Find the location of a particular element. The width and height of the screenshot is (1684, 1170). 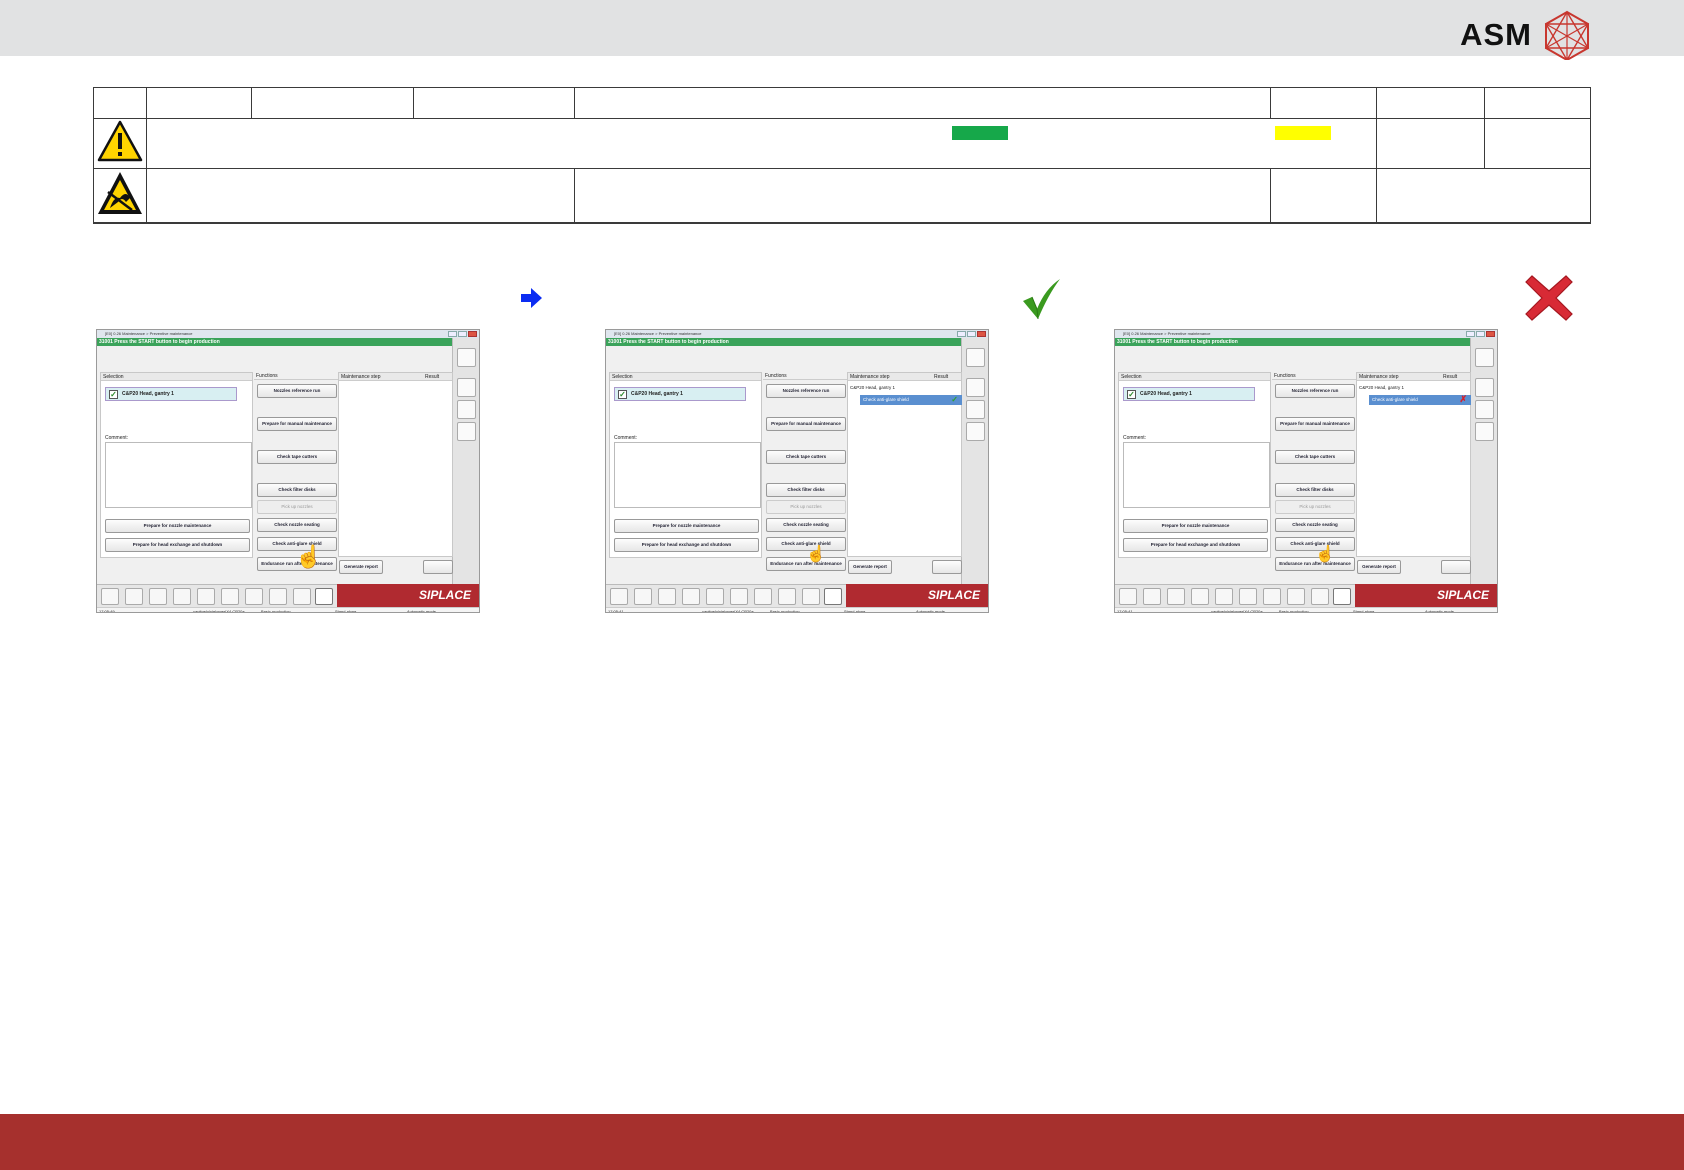

green-swatch-cell is located at coordinates (1430, 143).